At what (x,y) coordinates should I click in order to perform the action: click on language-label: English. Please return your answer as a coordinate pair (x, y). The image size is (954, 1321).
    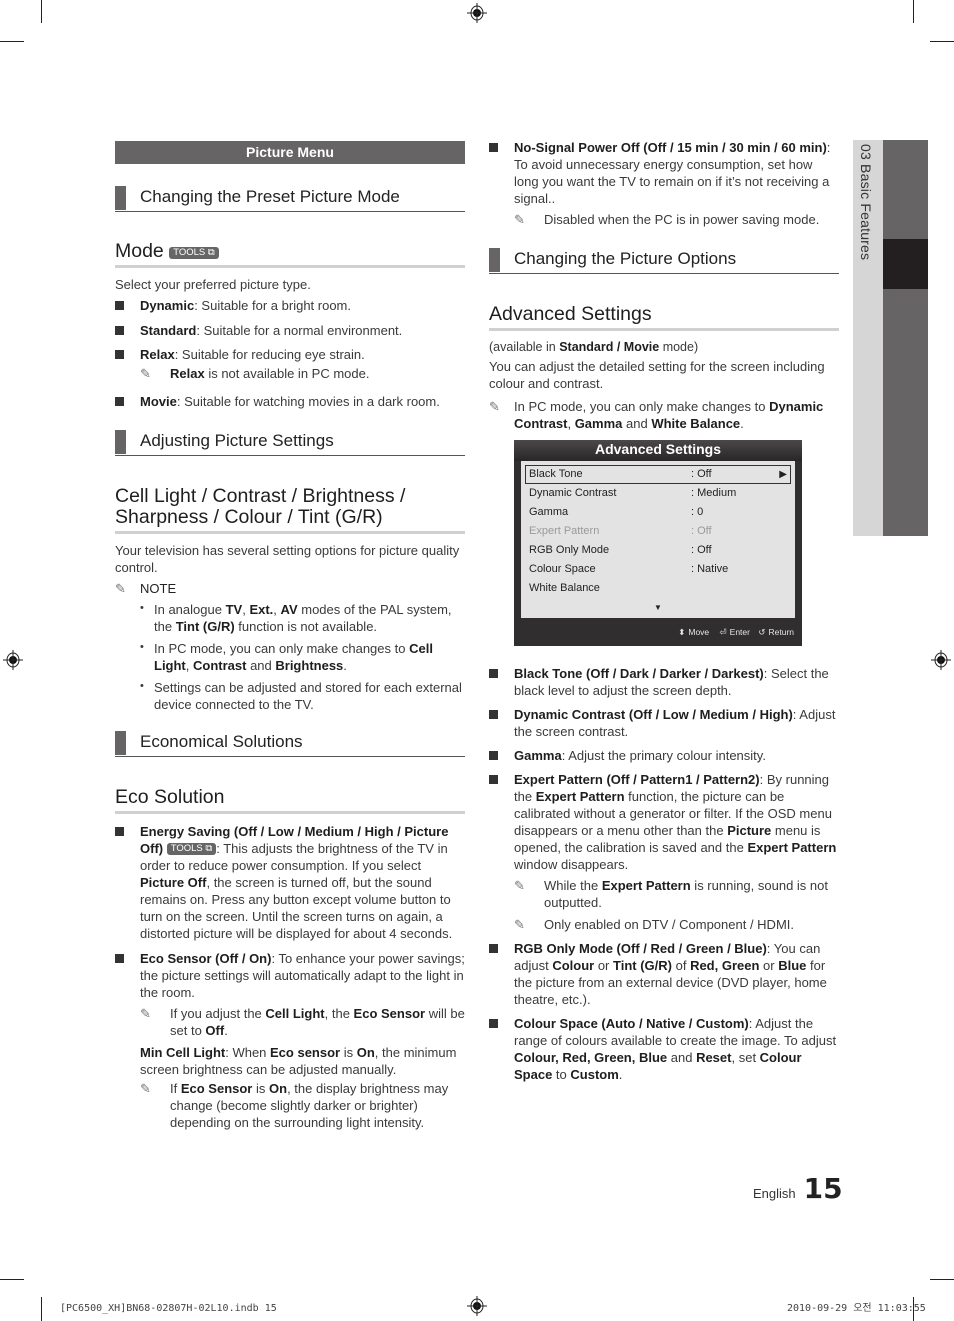
    Looking at the image, I should click on (774, 1193).